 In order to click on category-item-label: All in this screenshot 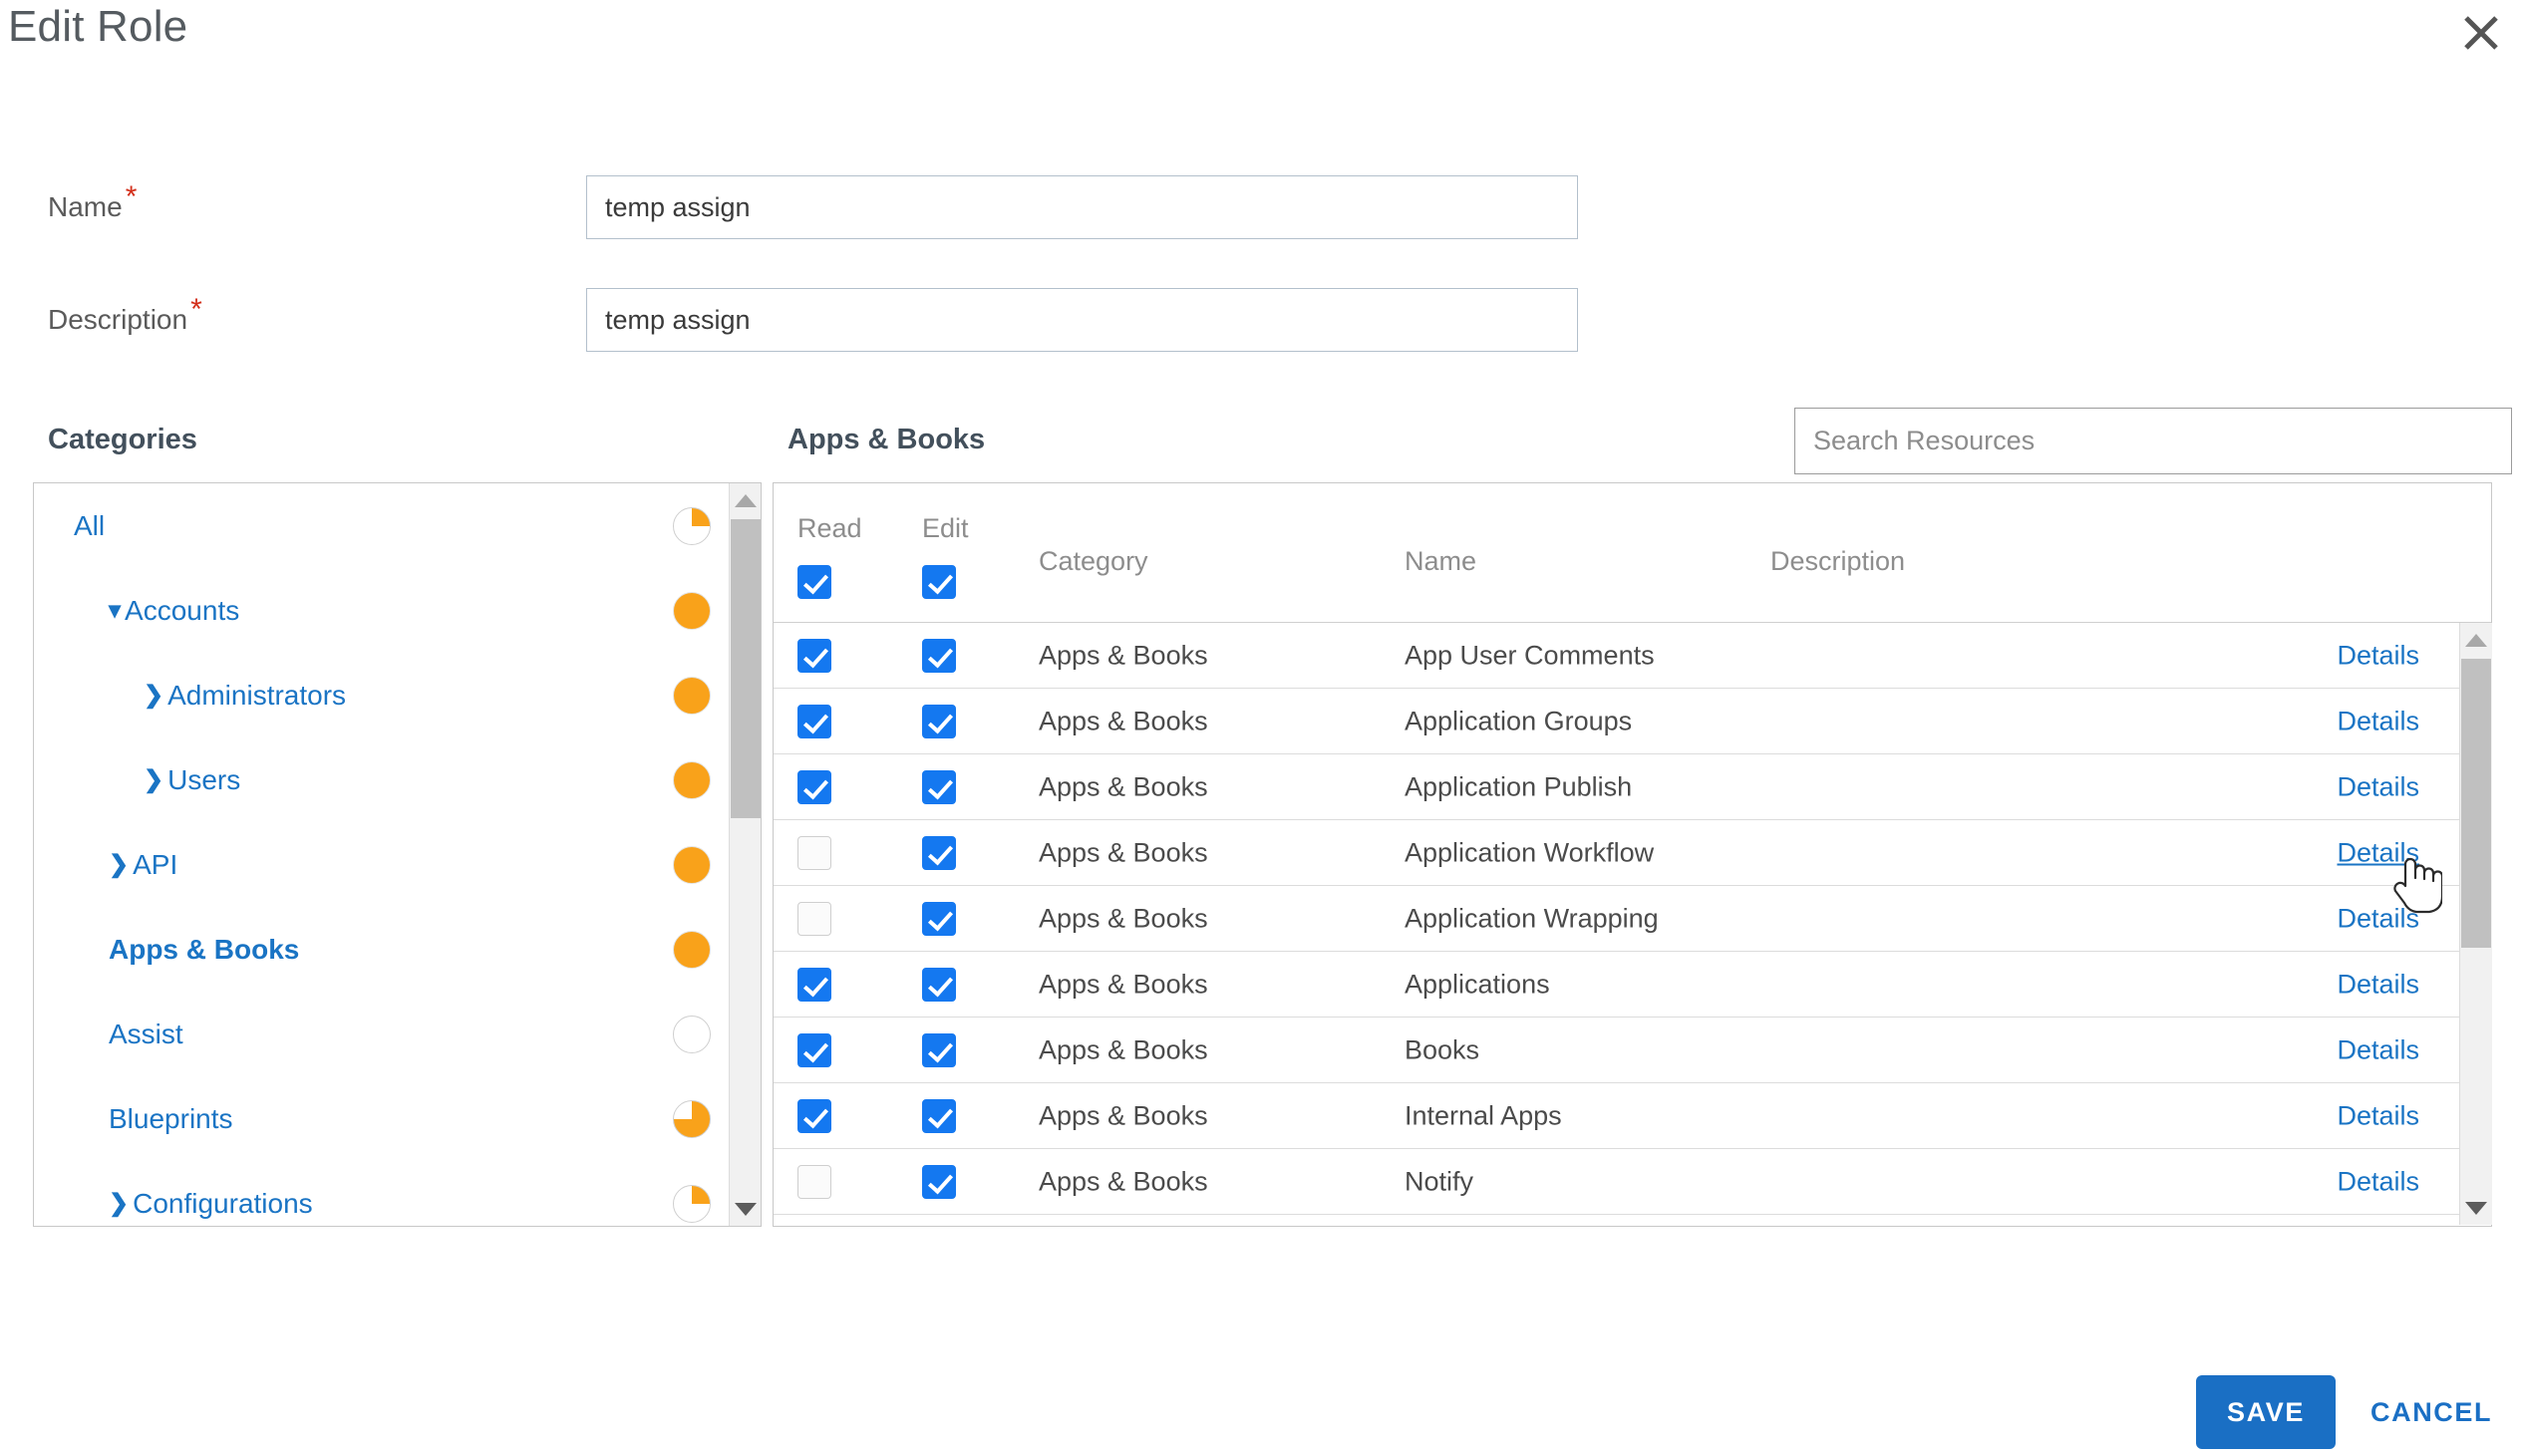, I will do `click(90, 525)`.